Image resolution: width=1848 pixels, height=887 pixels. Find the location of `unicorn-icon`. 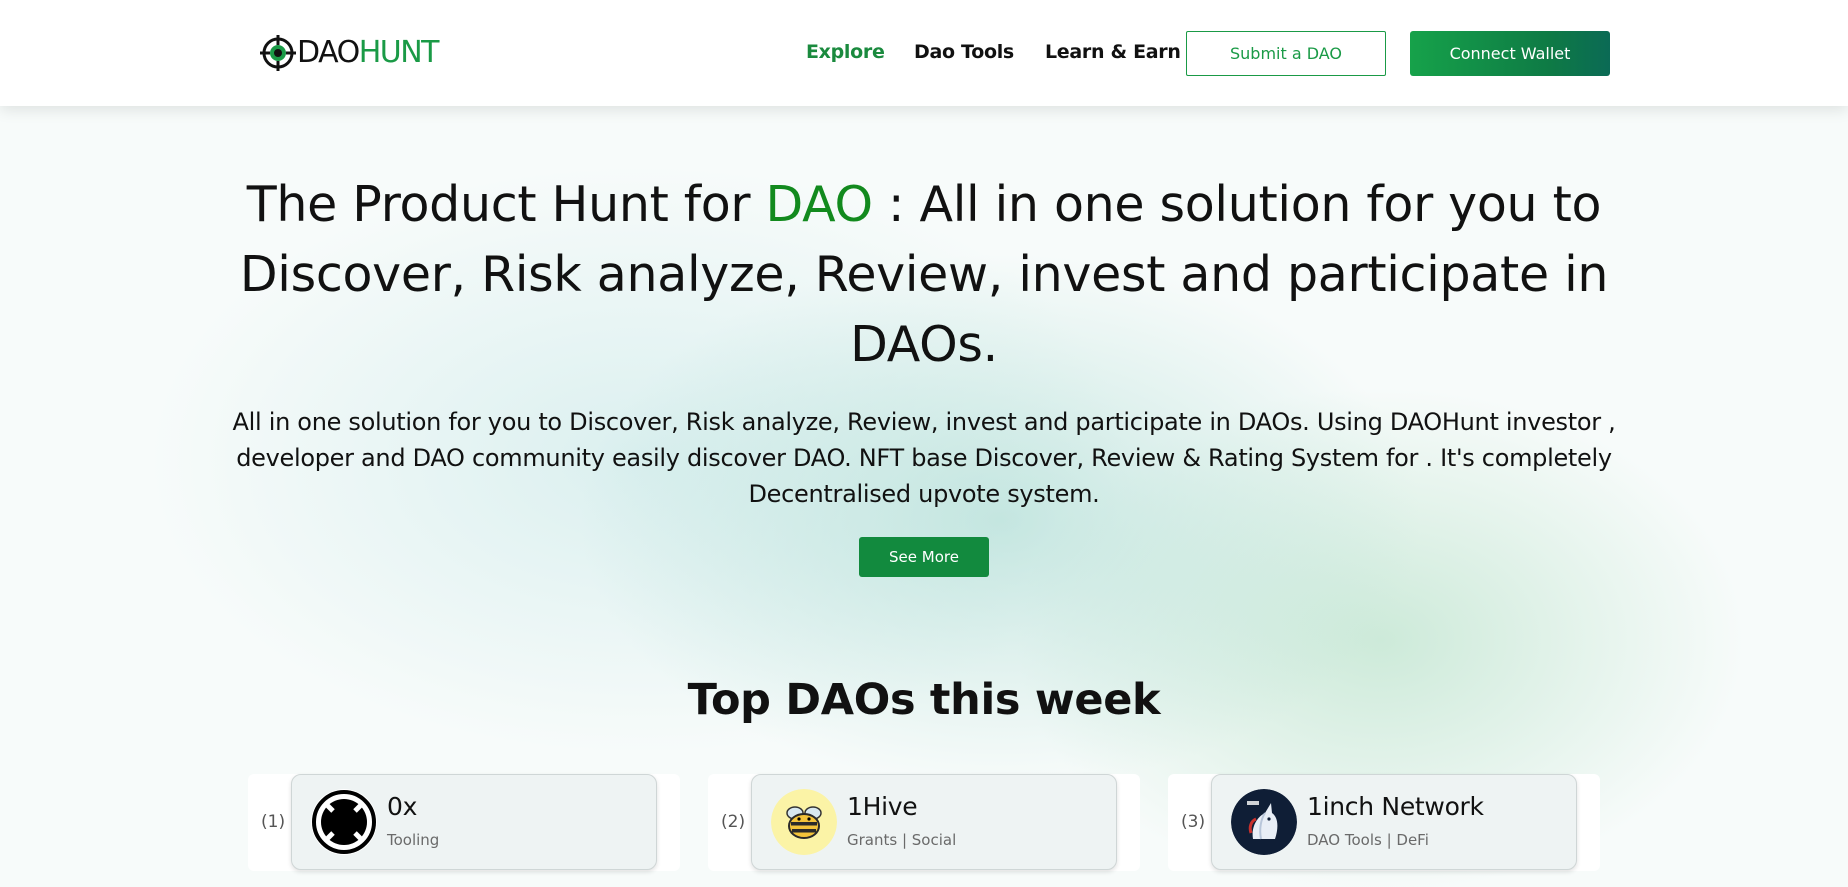

unicorn-icon is located at coordinates (1264, 822).